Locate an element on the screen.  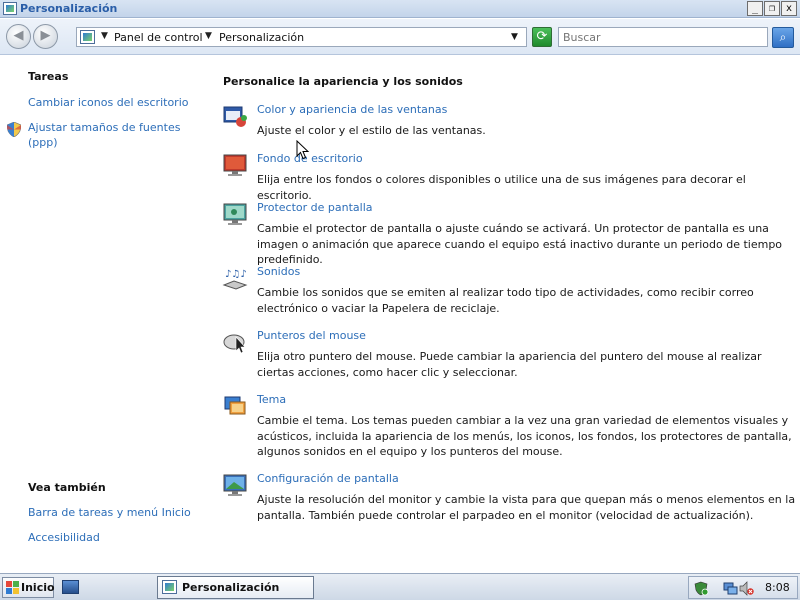
theme-icon is located at coordinates (235, 405).